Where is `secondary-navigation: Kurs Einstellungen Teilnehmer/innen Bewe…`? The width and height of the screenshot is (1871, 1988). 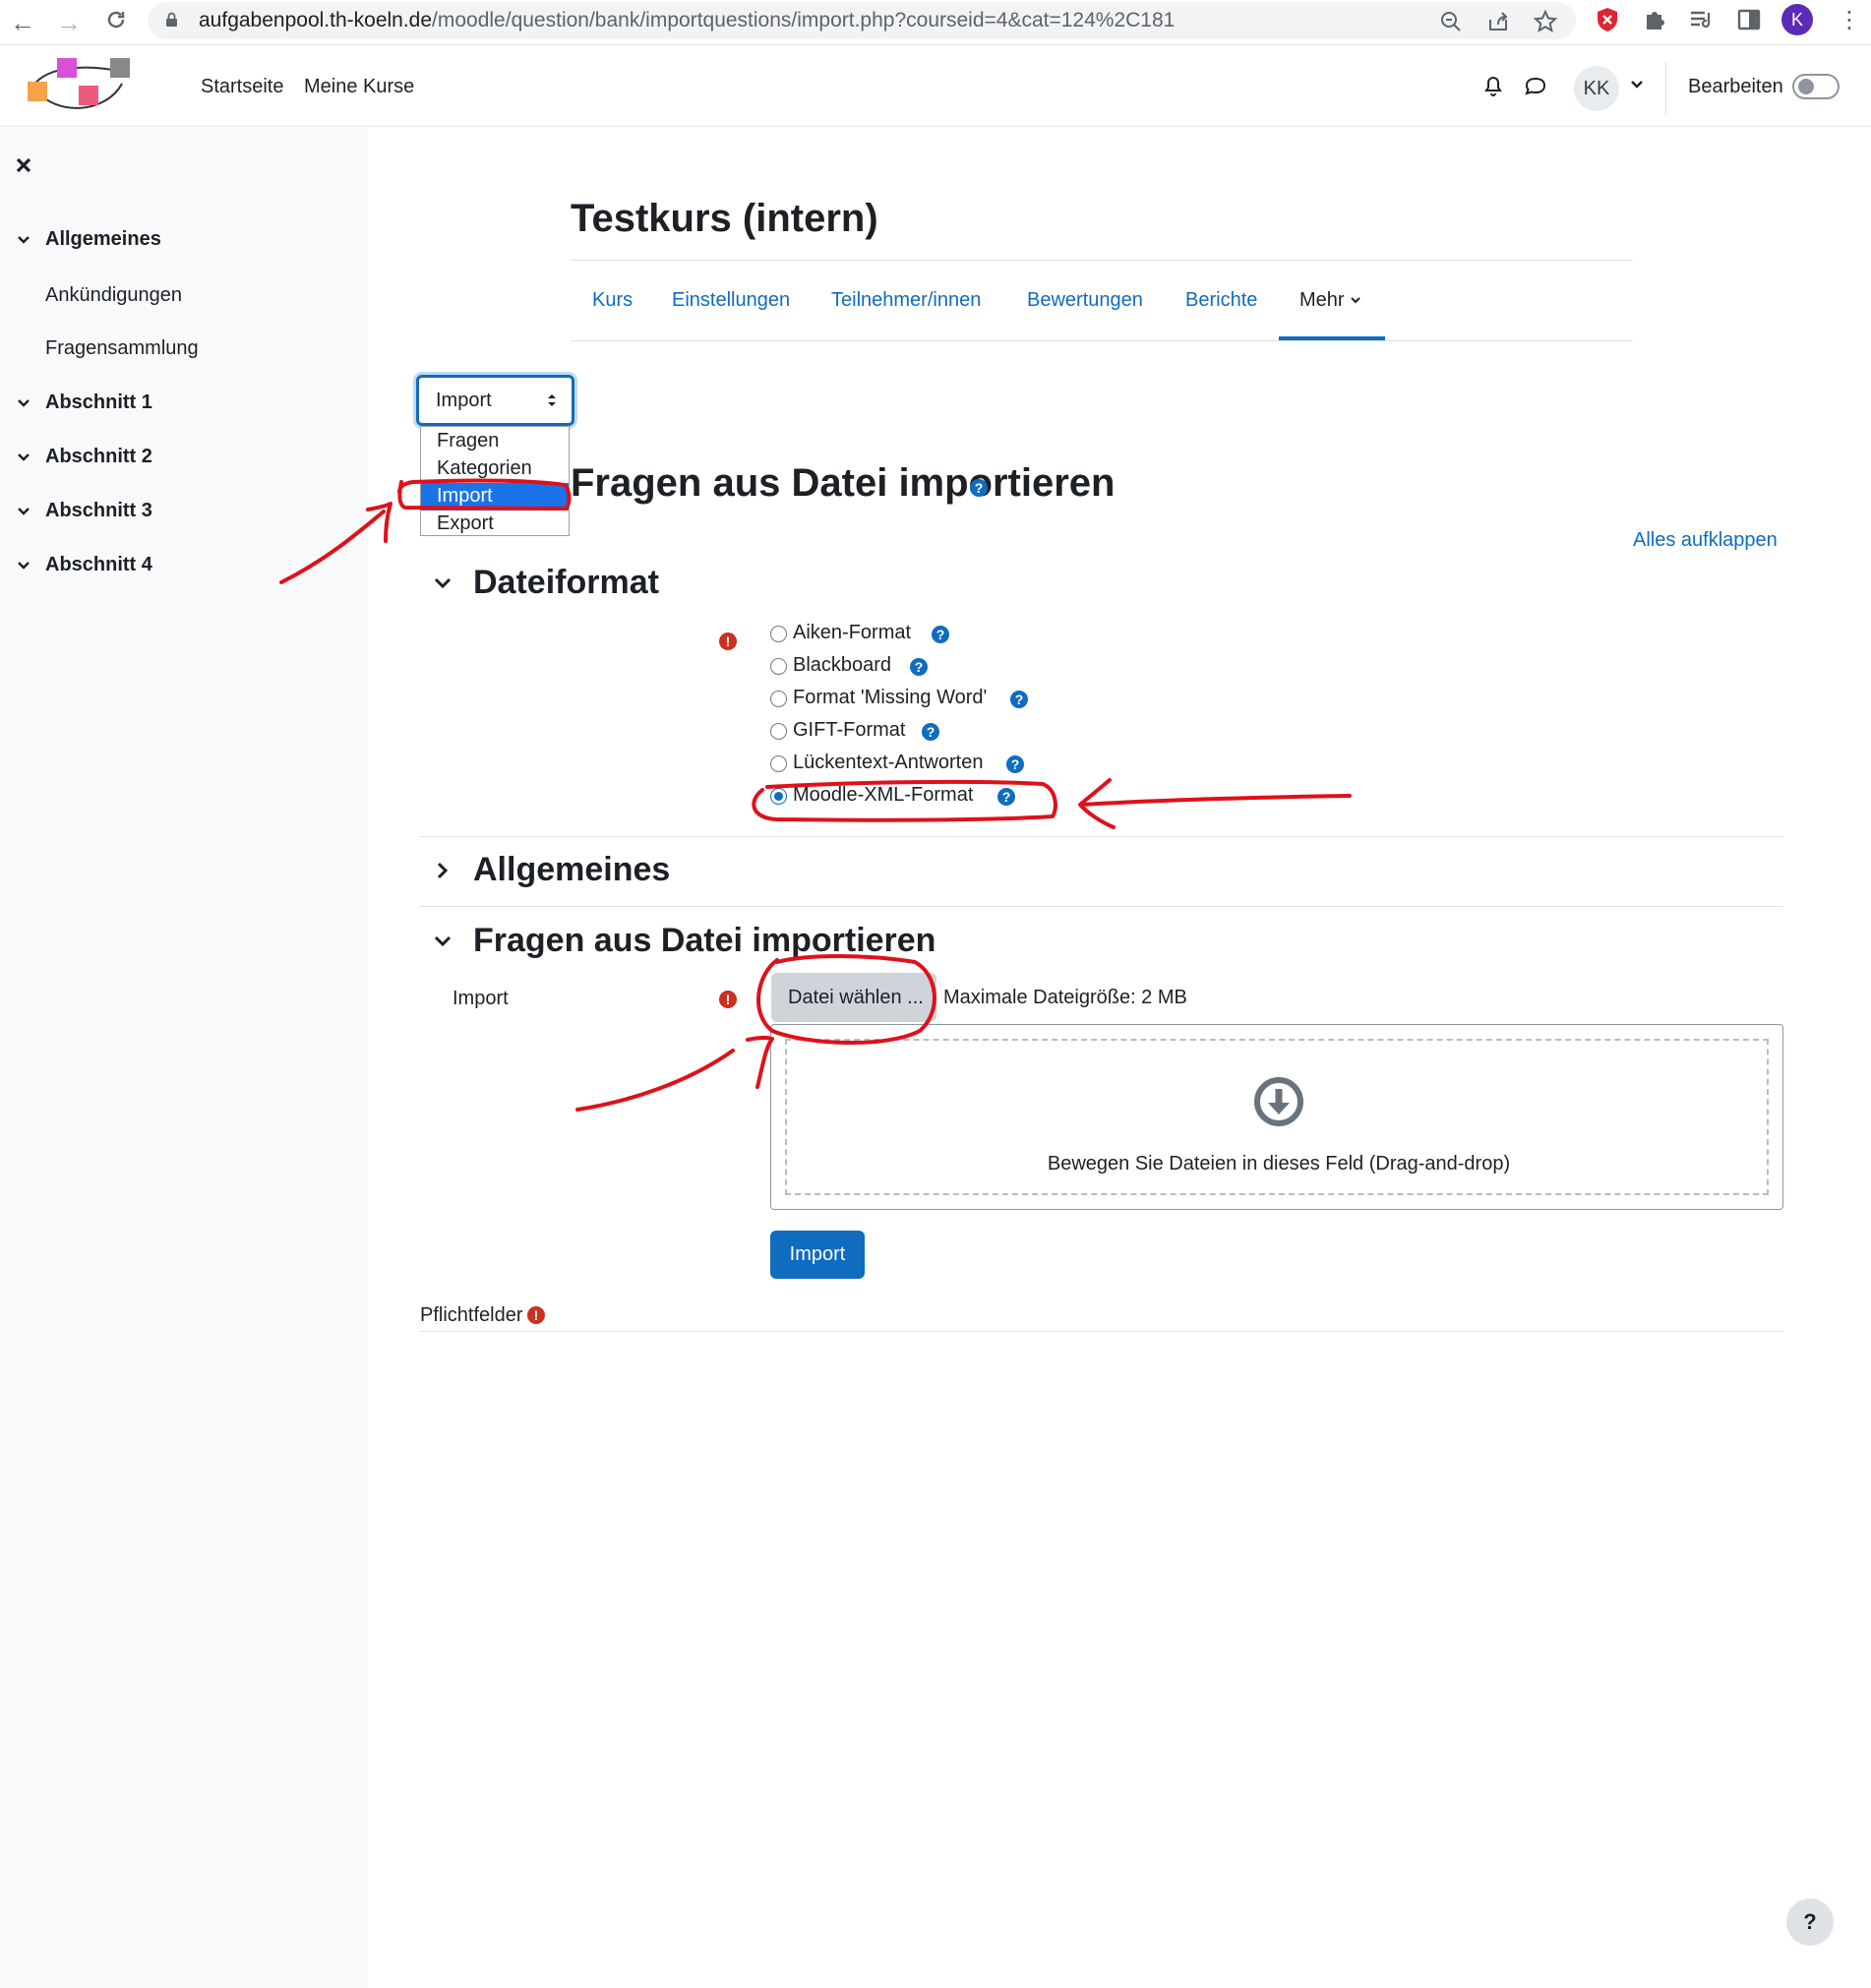
secondary-navigation: Kurs Einstellungen Teilnehmer/innen Bewe… is located at coordinates (1102, 303).